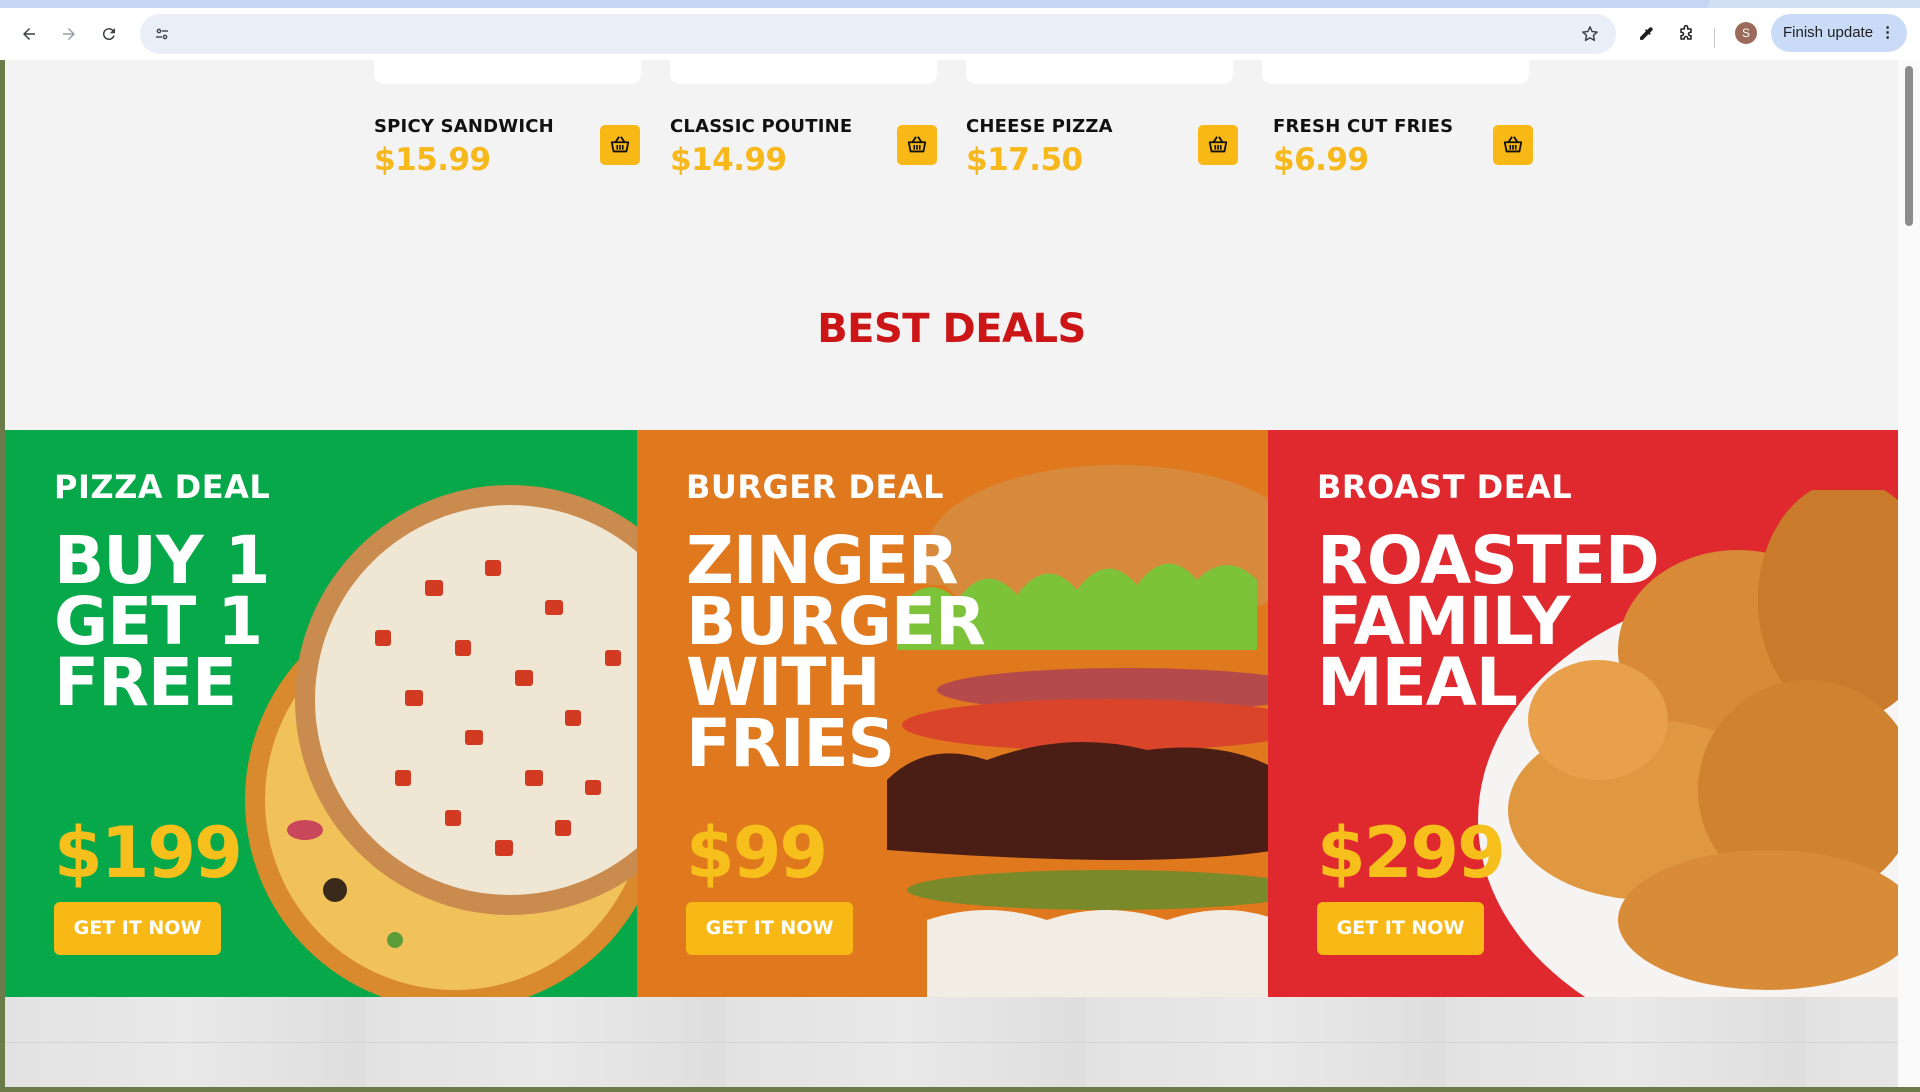 The image size is (1920, 1092). I want to click on site-info-button, so click(162, 34).